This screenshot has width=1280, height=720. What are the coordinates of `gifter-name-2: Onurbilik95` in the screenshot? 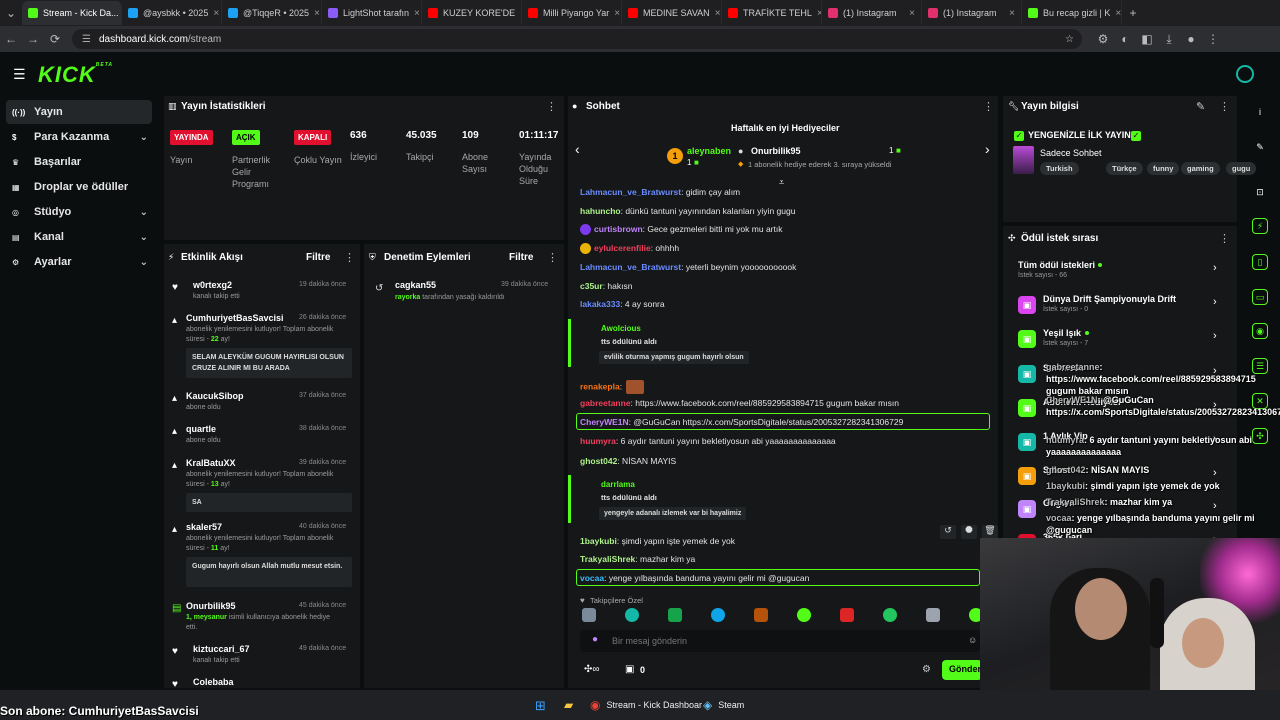 It's located at (776, 151).